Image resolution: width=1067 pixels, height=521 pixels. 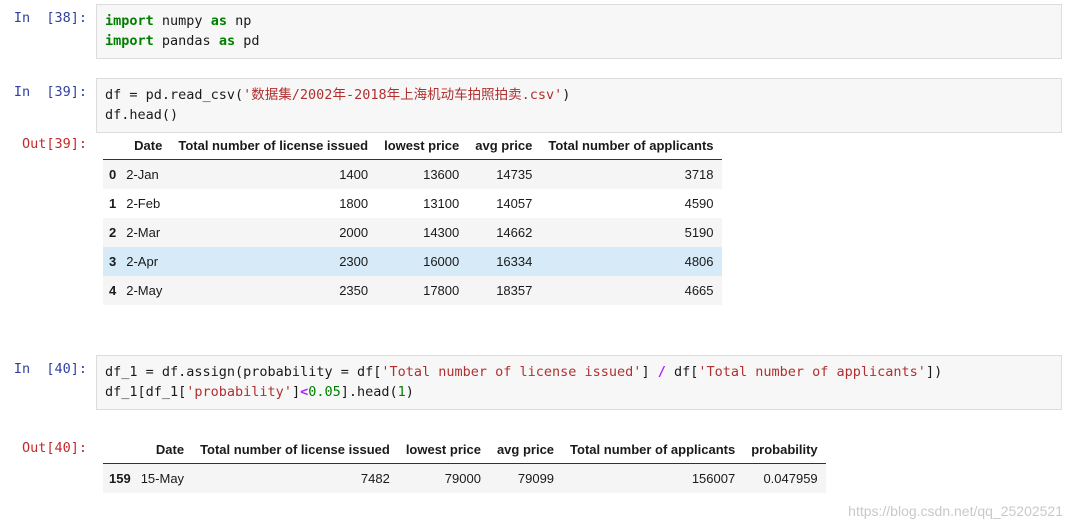 I want to click on code-token-num: 0.05, so click(x=324, y=392).